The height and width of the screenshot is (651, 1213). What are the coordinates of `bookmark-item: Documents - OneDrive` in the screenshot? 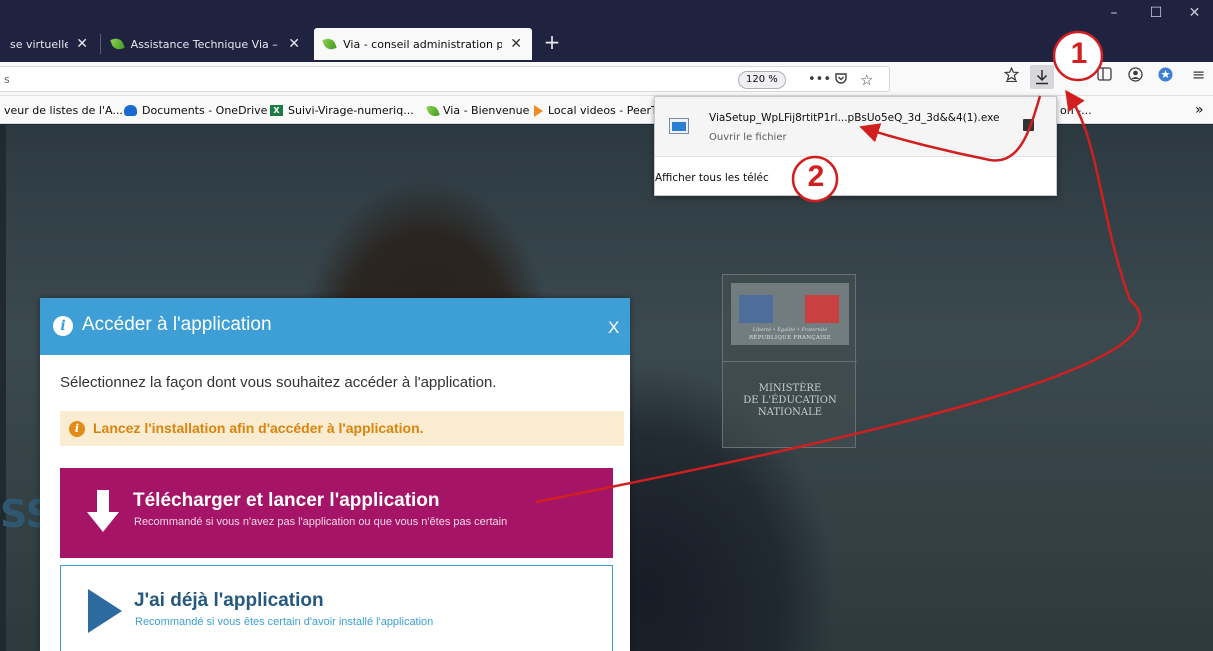 It's located at (195, 110).